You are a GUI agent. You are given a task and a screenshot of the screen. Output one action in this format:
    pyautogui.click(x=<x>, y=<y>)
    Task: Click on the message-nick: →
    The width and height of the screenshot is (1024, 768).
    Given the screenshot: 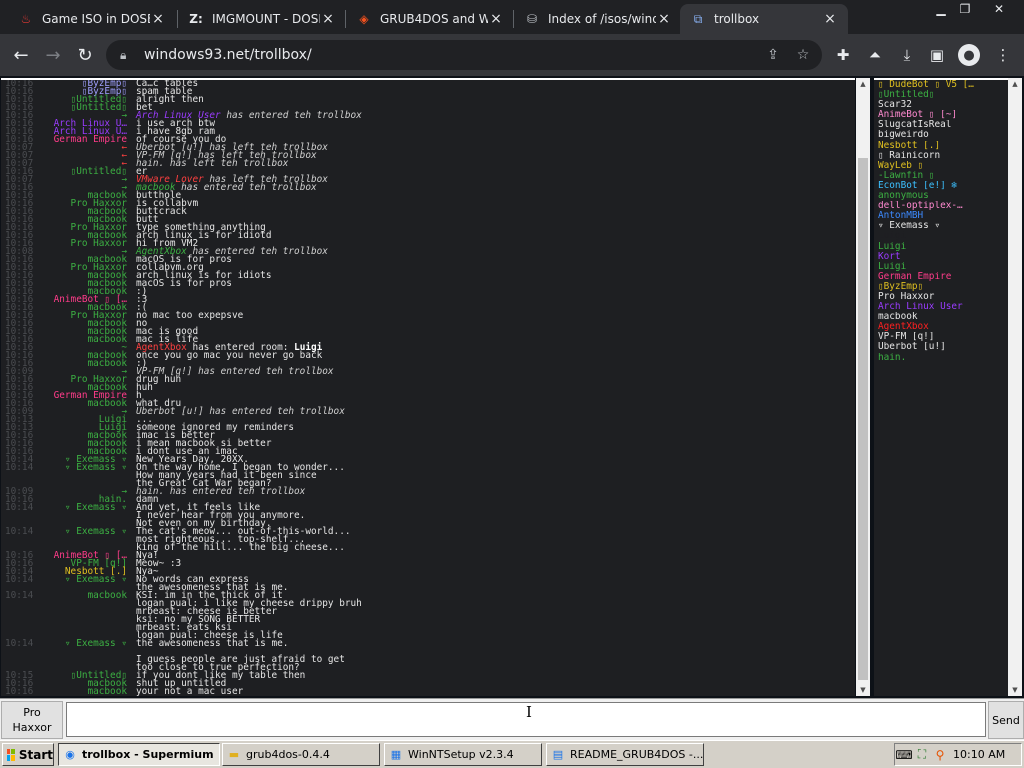 What is the action you would take?
    pyautogui.click(x=84, y=179)
    